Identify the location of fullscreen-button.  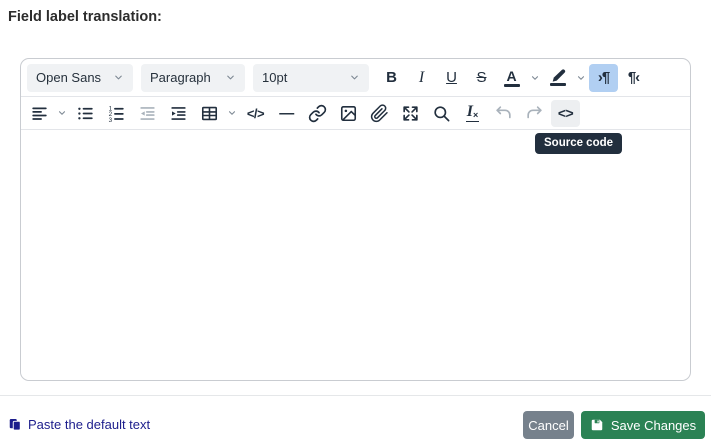
(410, 113).